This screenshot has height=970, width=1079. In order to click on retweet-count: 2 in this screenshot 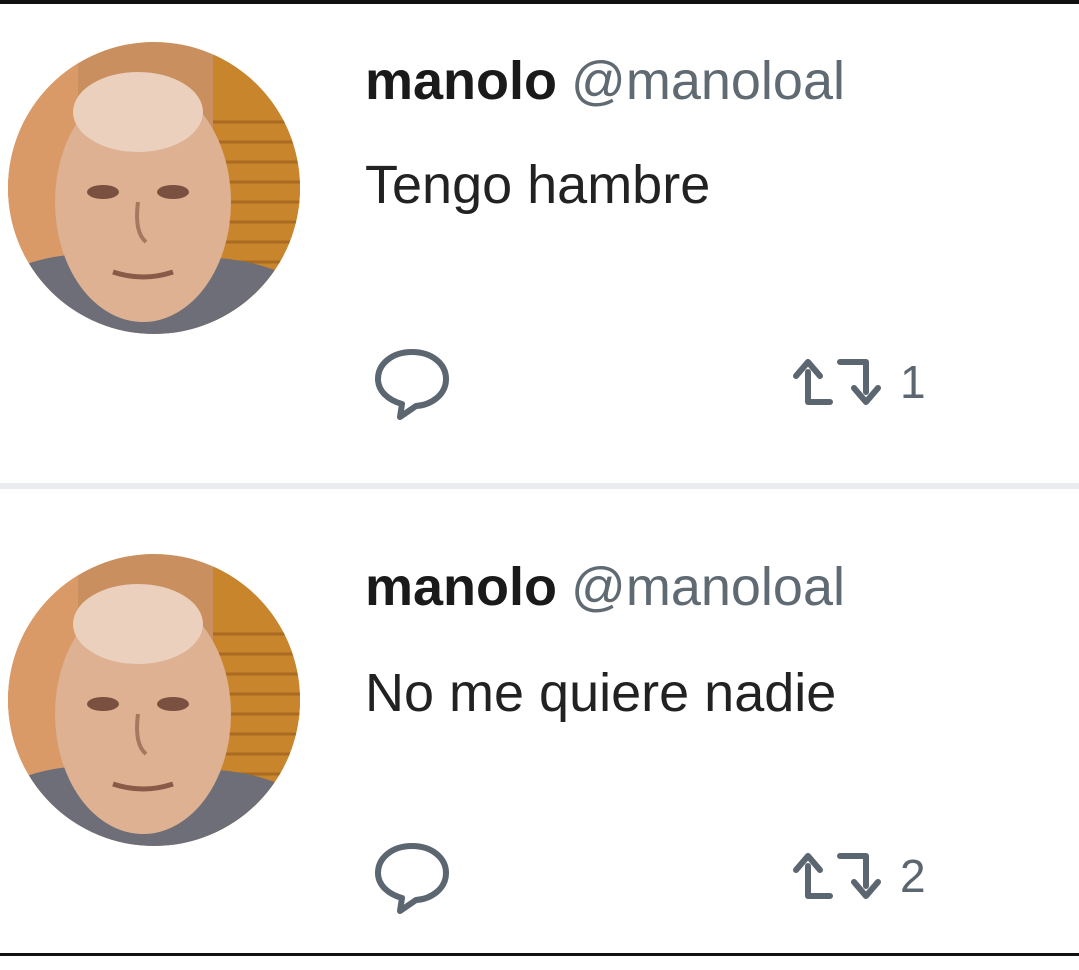, I will do `click(913, 876)`.